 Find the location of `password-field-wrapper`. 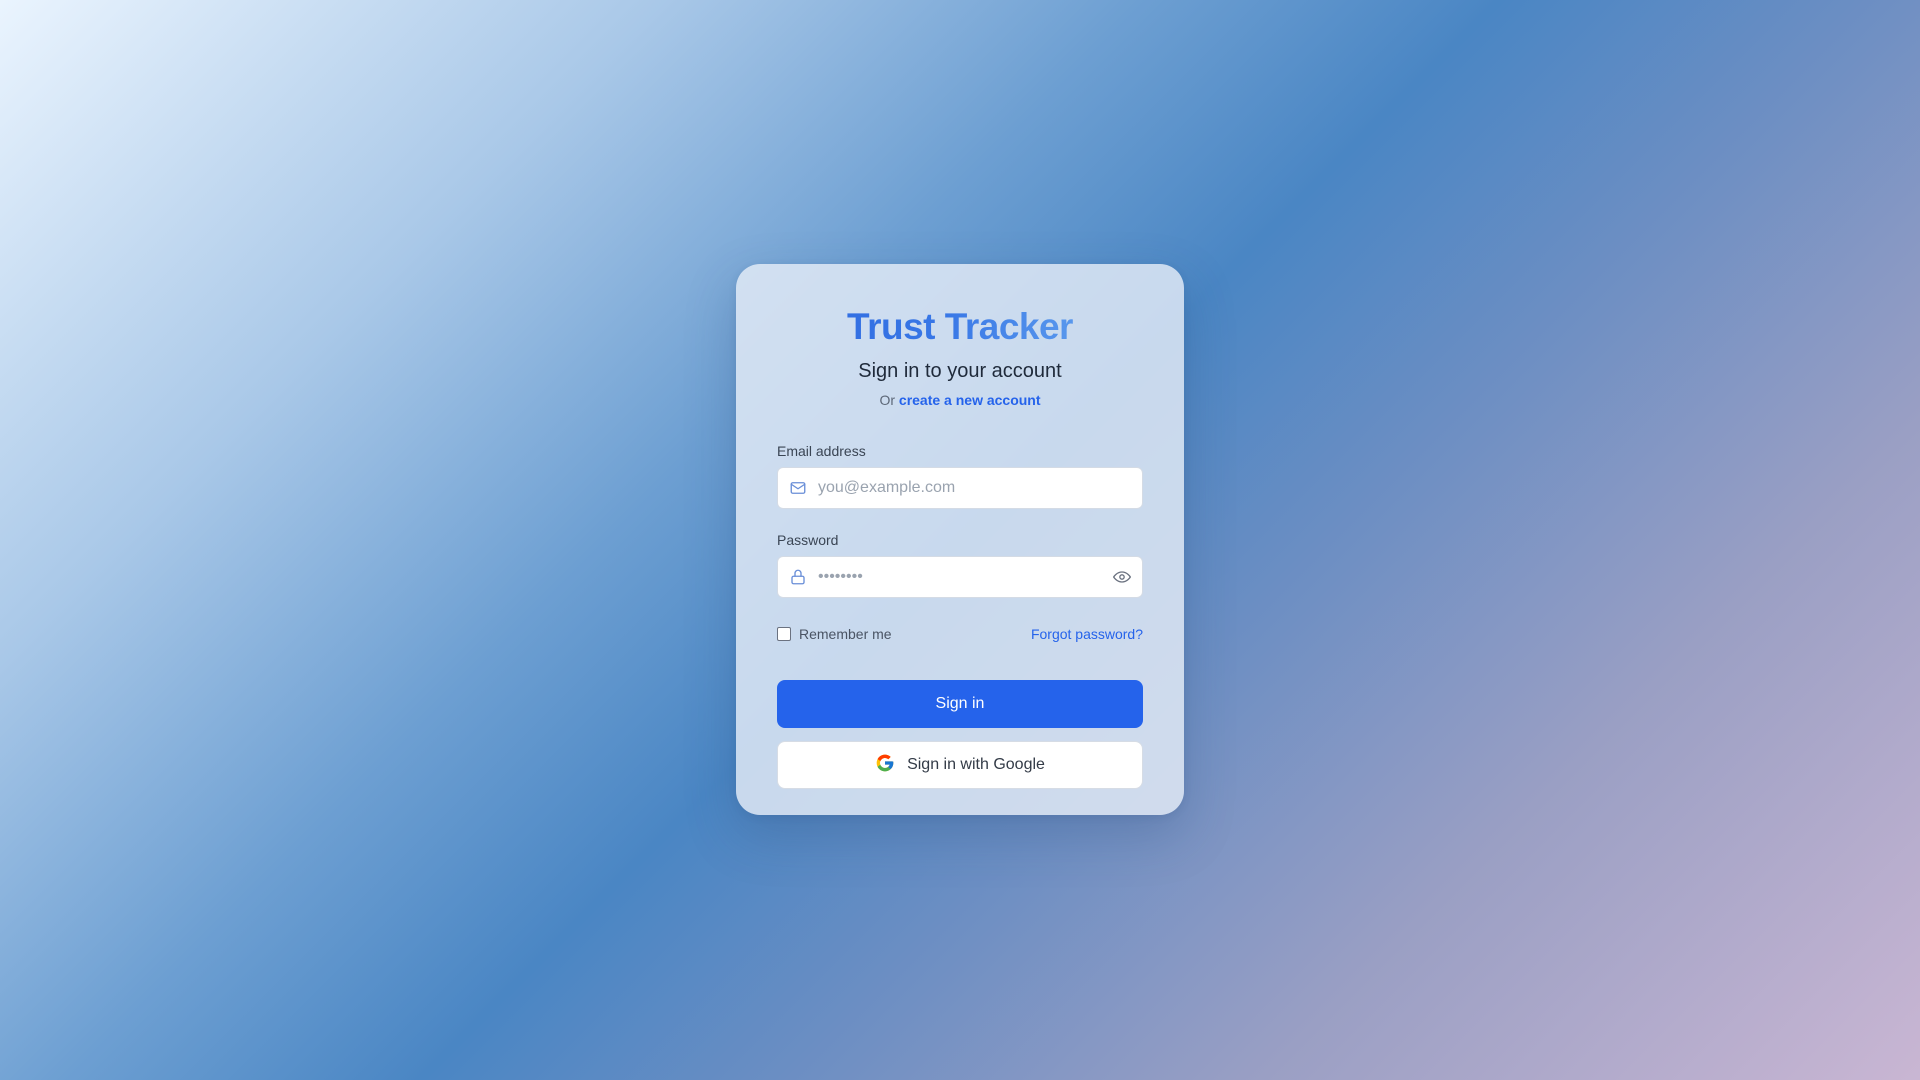

password-field-wrapper is located at coordinates (960, 577).